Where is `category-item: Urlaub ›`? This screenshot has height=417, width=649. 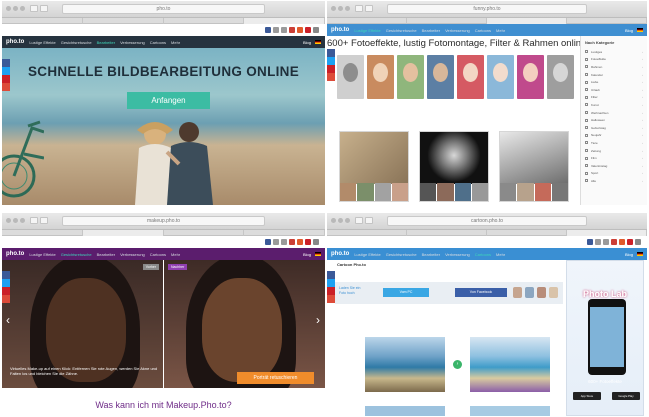 category-item: Urlaub › is located at coordinates (614, 90).